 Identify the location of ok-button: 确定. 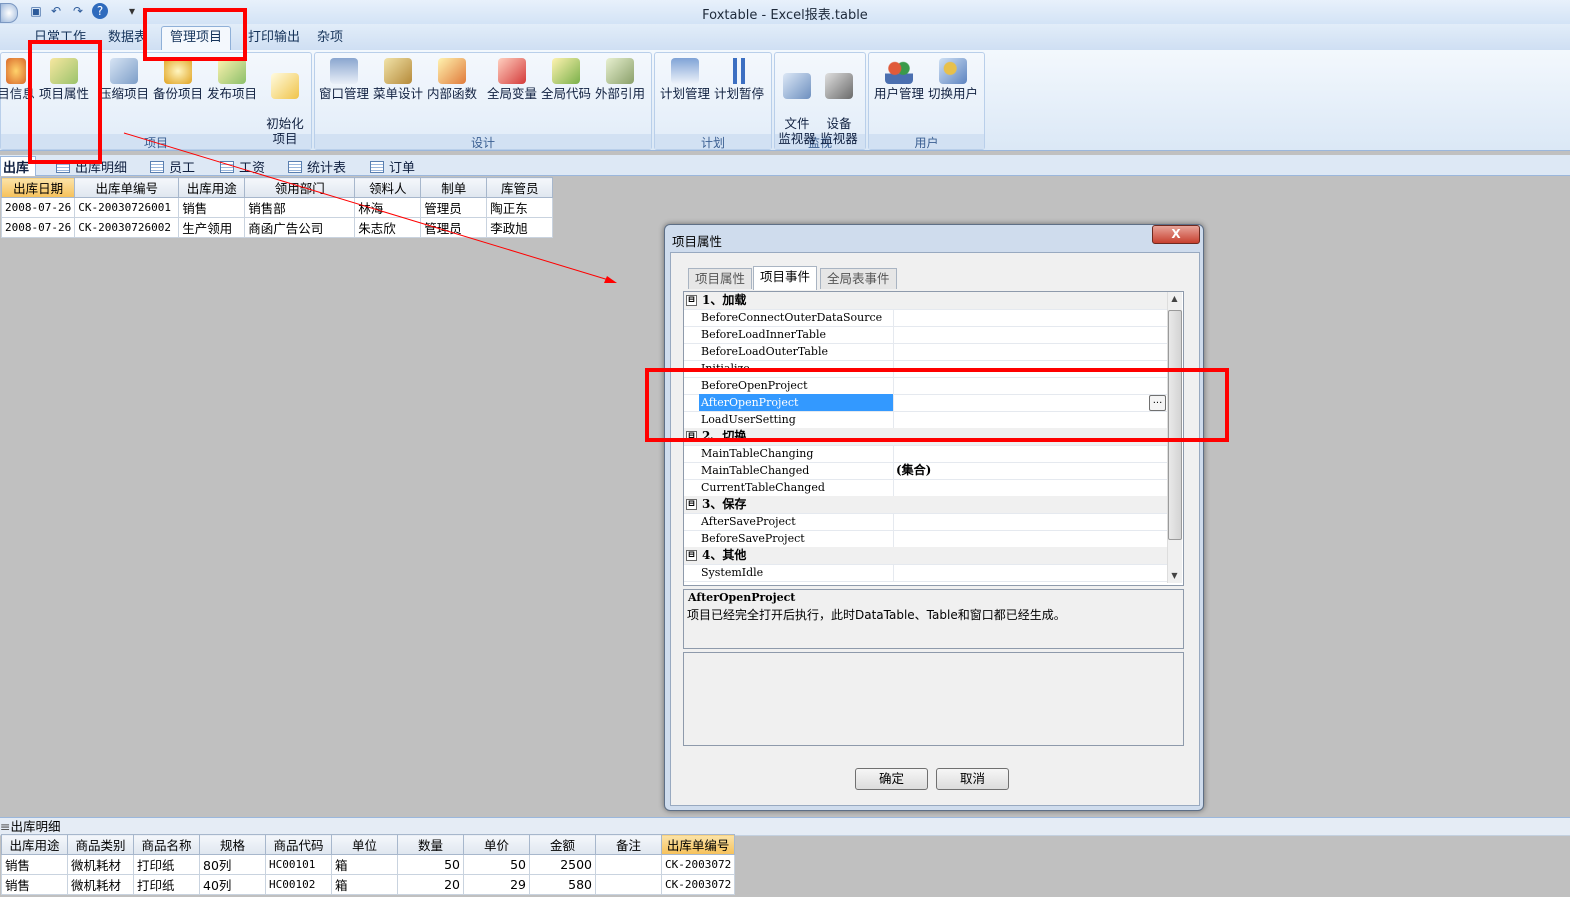
(891, 779).